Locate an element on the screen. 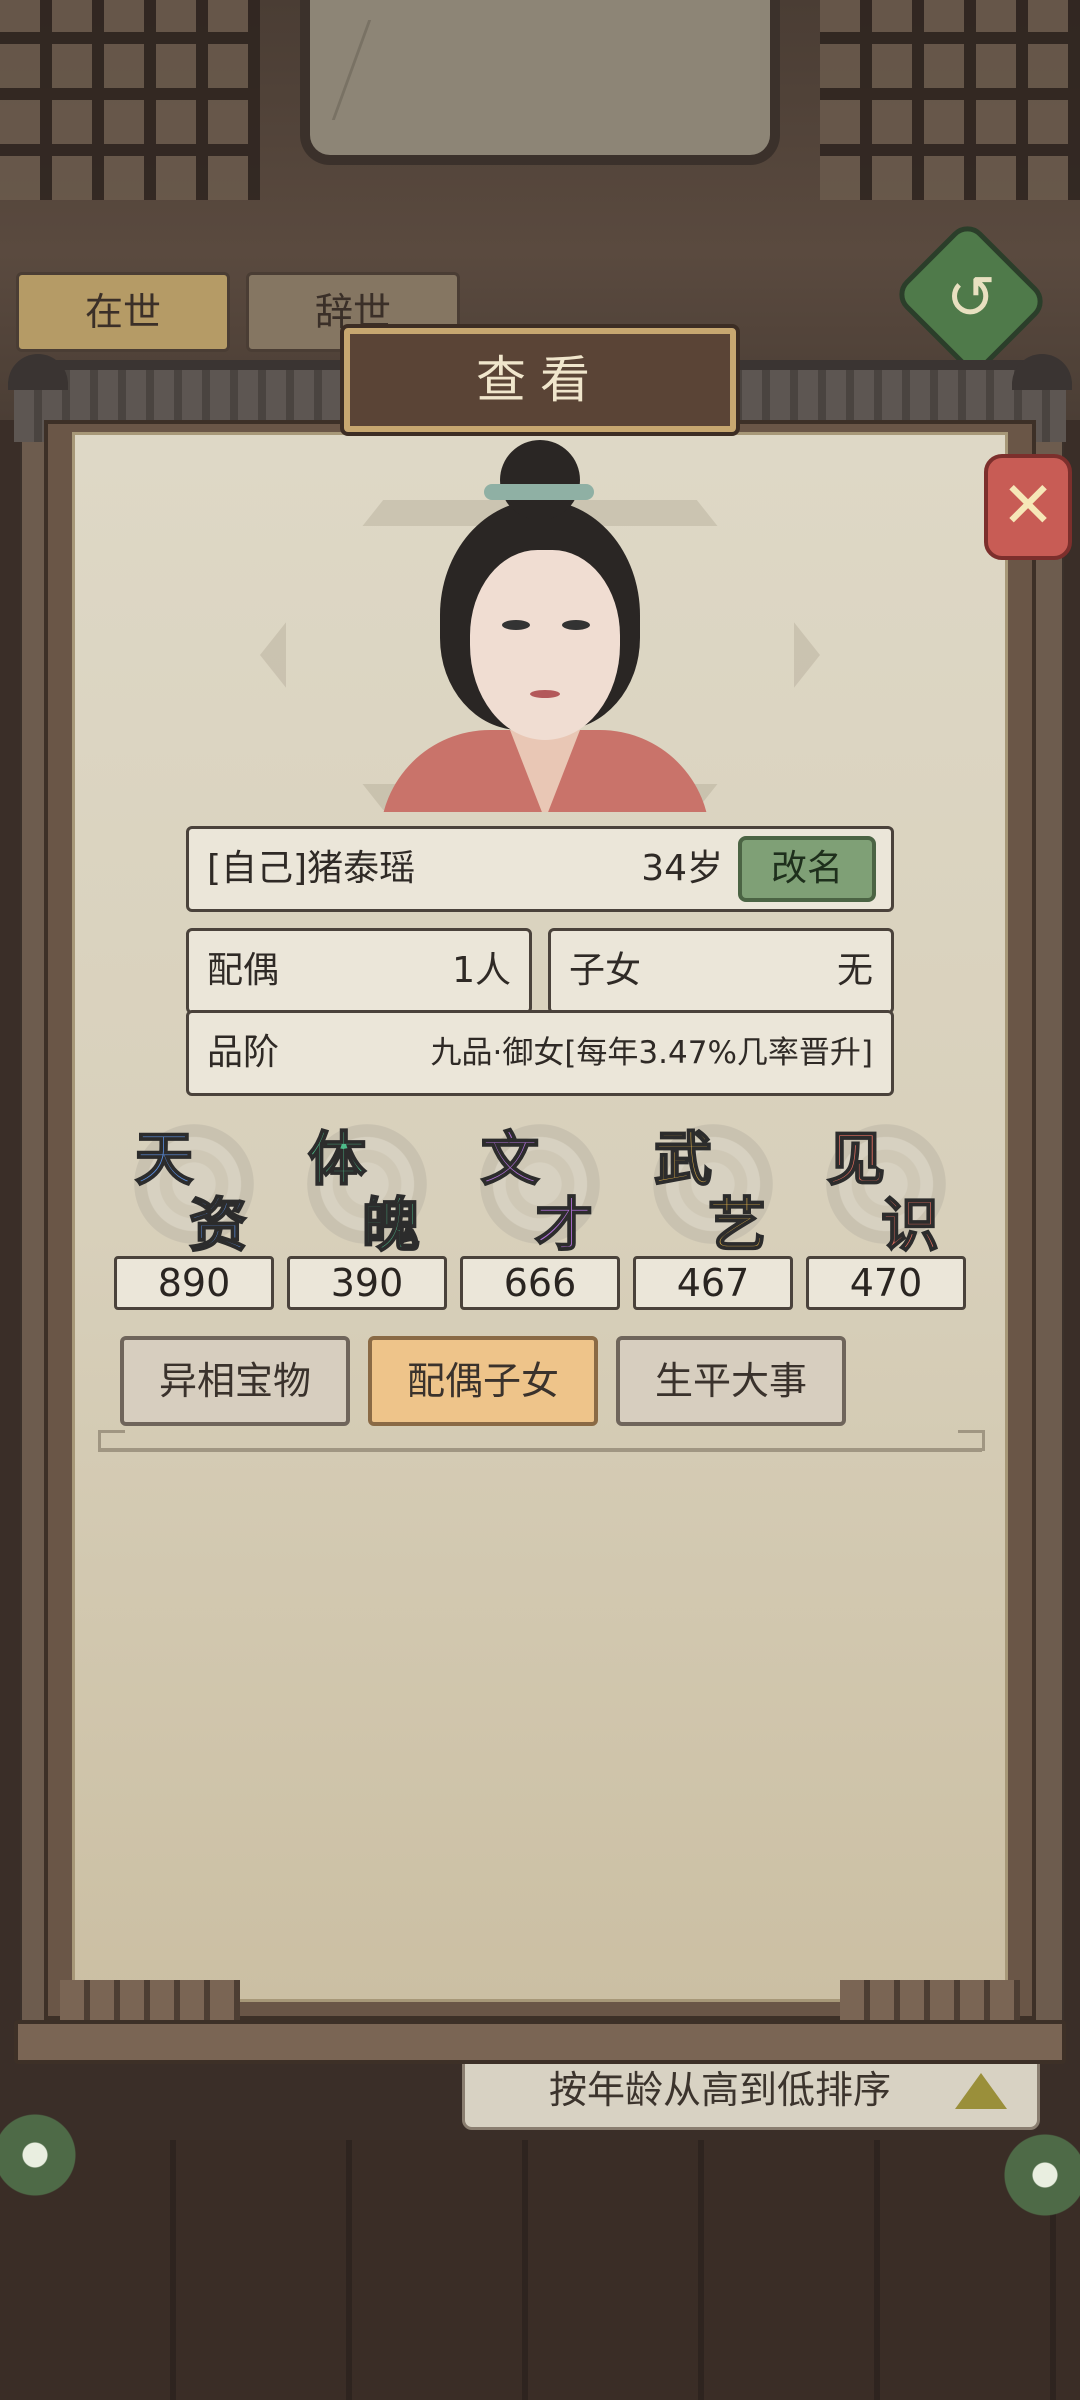 The image size is (1080, 2400). character-name: [自己]猪泰瑶 is located at coordinates (311, 868).